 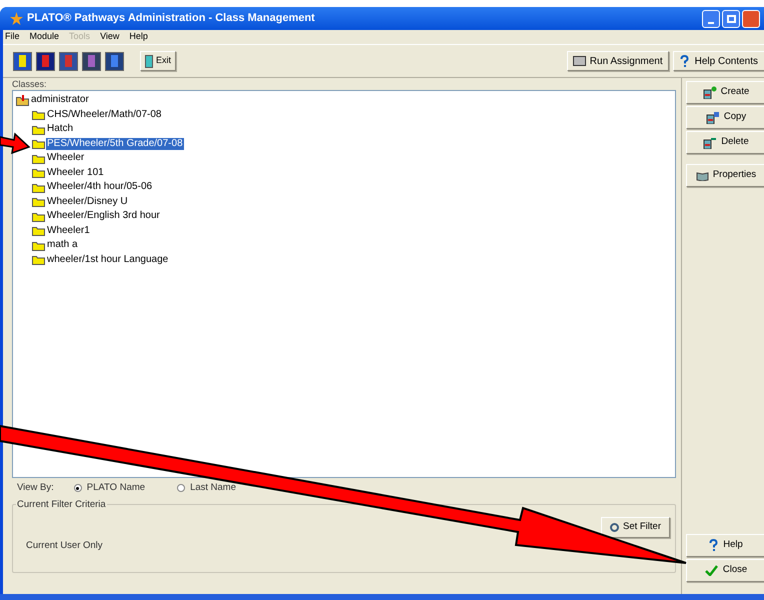 What do you see at coordinates (60, 129) in the screenshot?
I see `tree-item: Hatch` at bounding box center [60, 129].